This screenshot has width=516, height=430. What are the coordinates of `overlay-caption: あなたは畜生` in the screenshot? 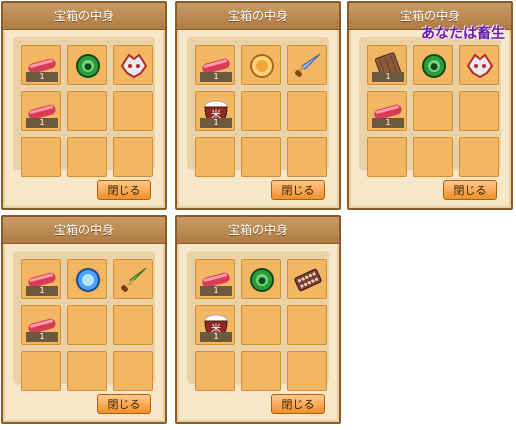 It's located at (463, 34).